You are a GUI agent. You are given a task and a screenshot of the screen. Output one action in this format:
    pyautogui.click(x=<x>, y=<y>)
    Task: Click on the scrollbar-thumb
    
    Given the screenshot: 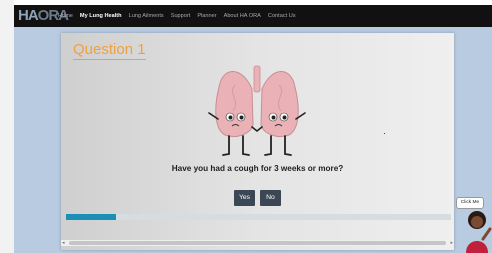 What is the action you would take?
    pyautogui.click(x=257, y=243)
    